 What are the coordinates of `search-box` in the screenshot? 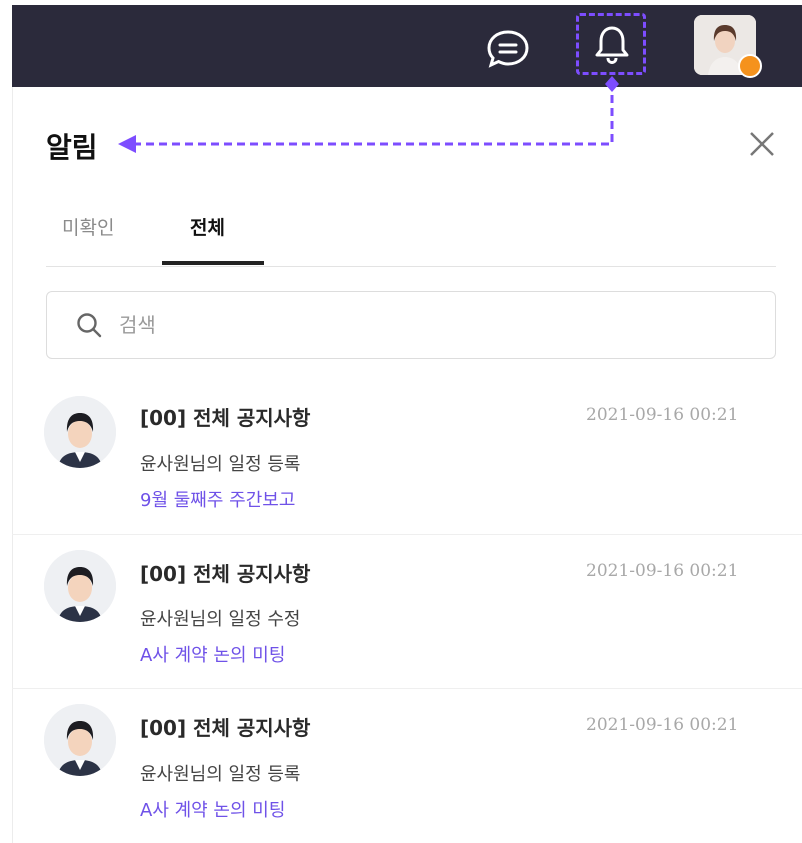 It's located at (411, 325).